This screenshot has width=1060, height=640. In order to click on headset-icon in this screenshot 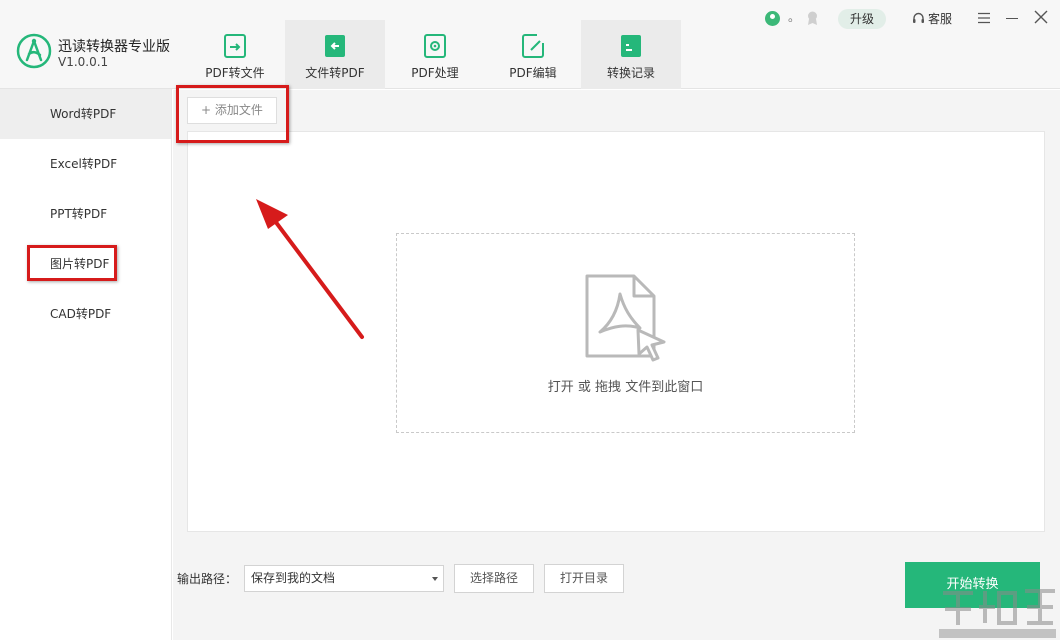, I will do `click(918, 18)`.